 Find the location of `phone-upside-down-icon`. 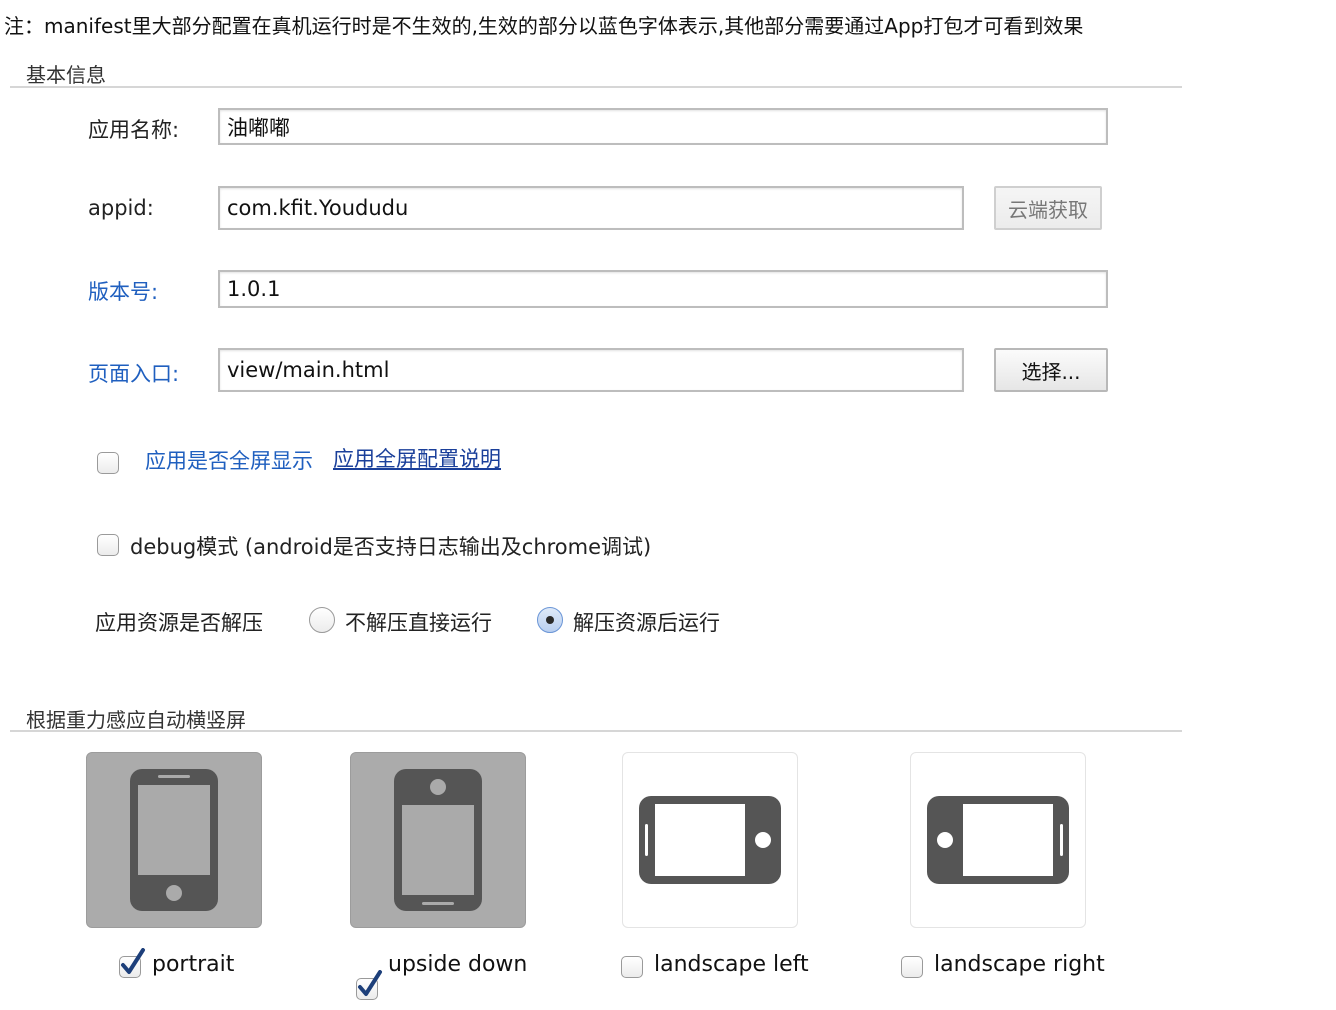

phone-upside-down-icon is located at coordinates (438, 840).